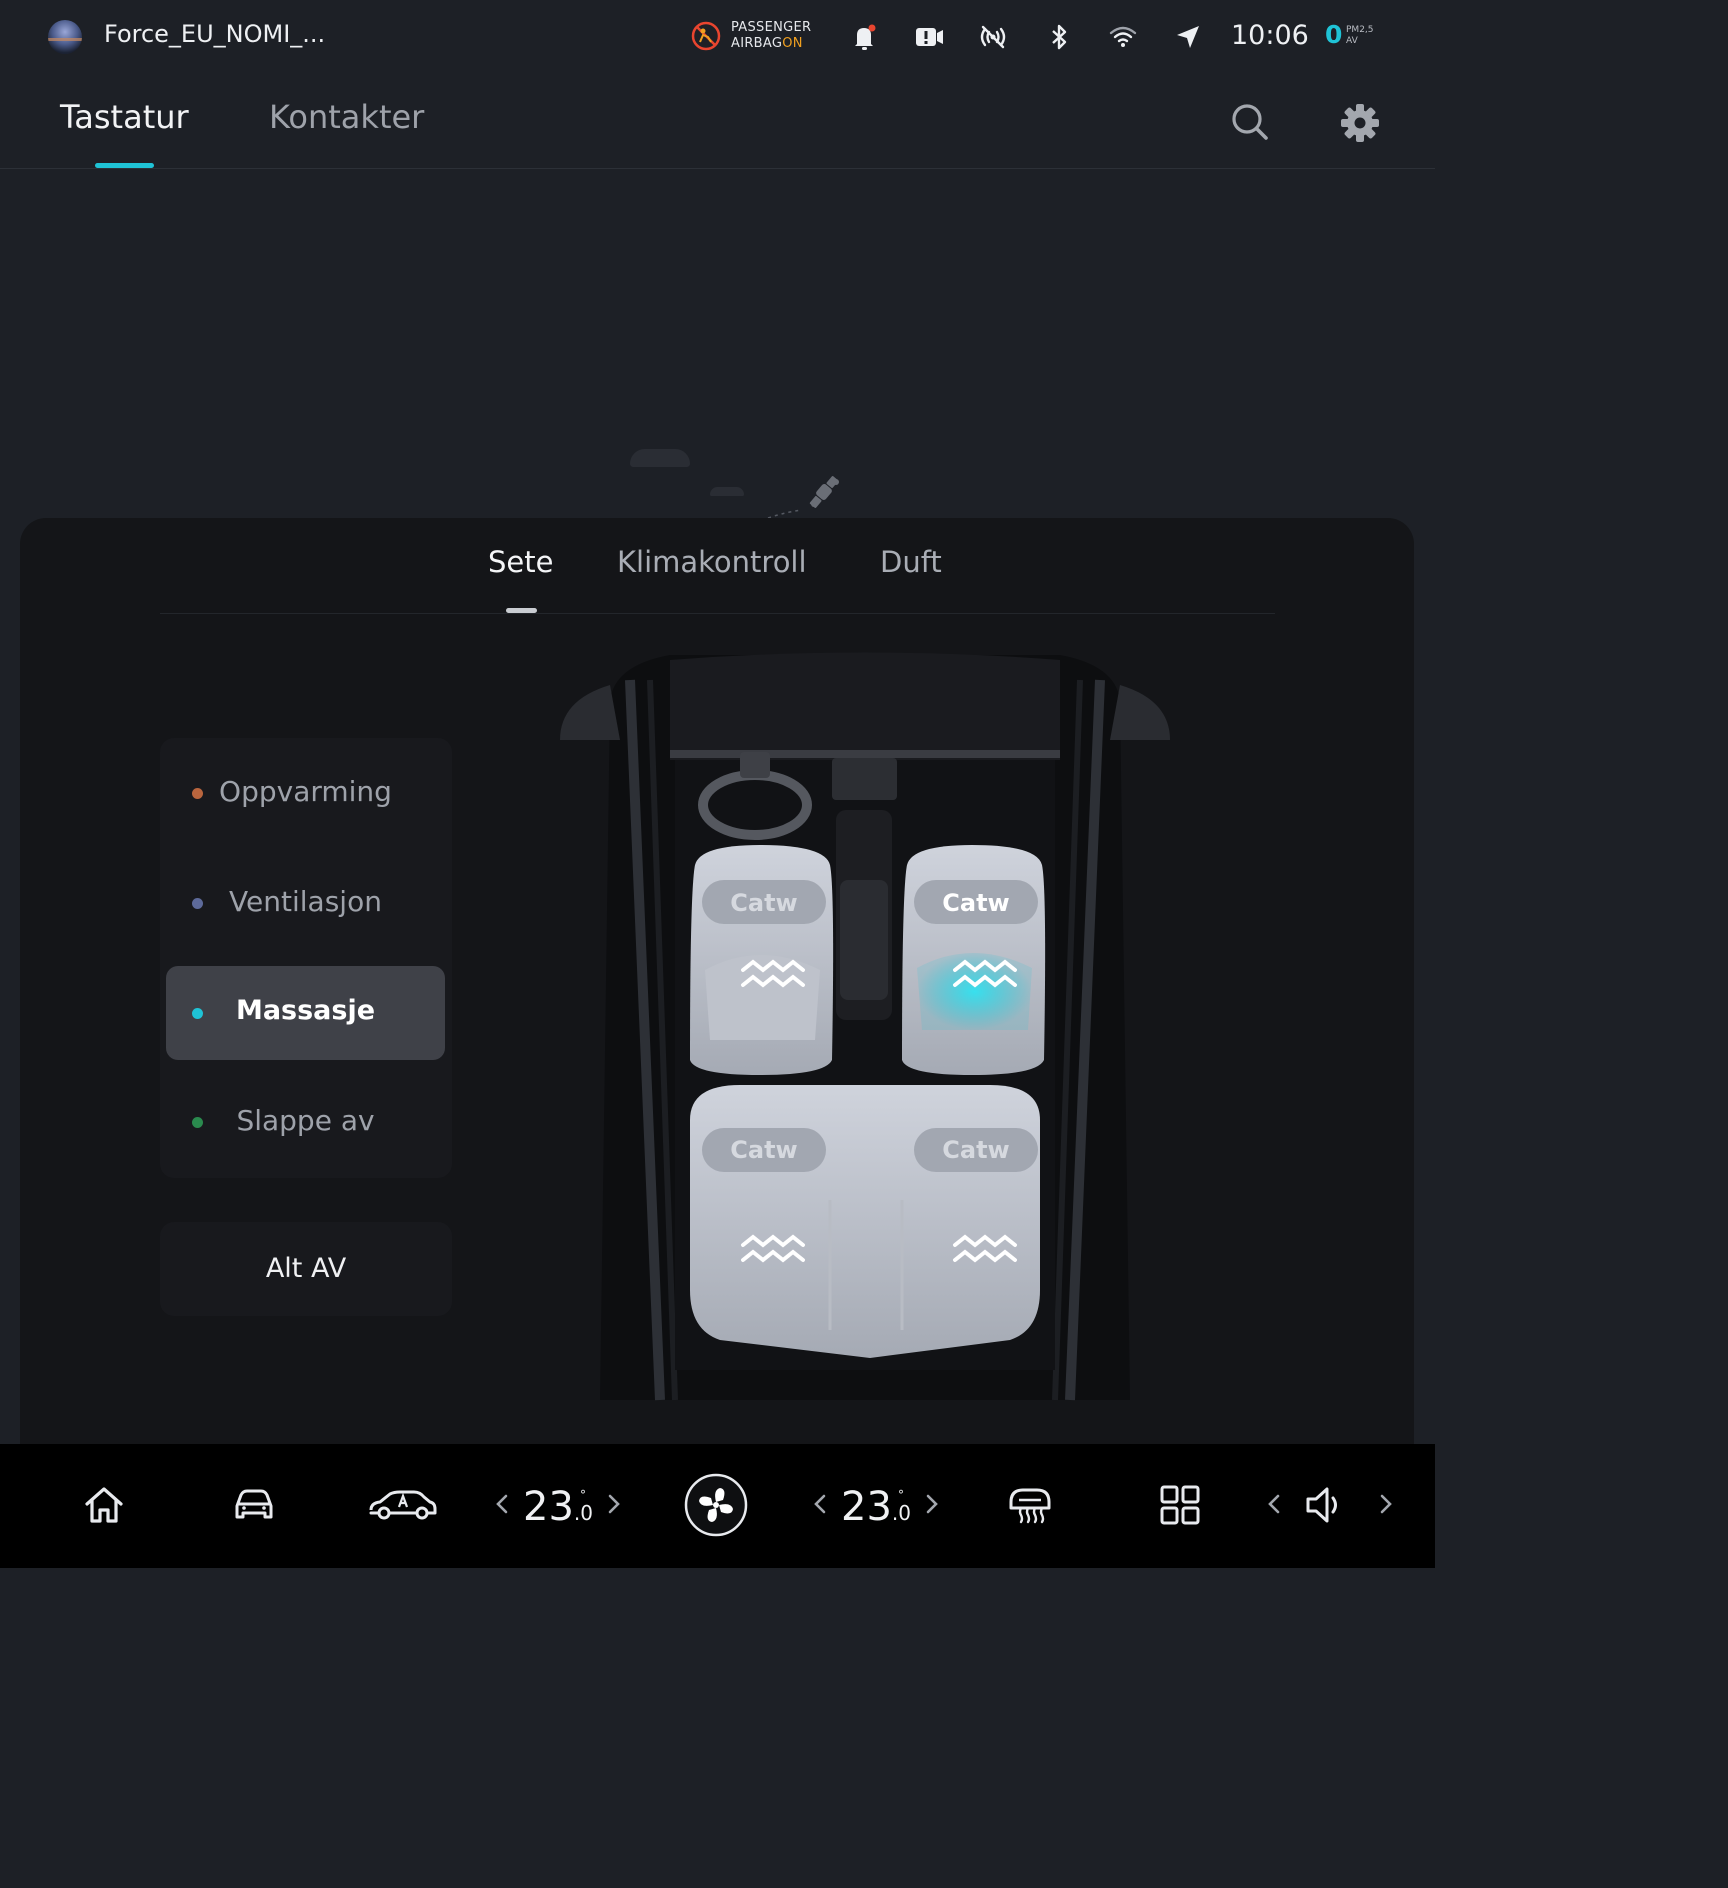 This screenshot has width=1728, height=1888. Describe the element at coordinates (716, 1505) in the screenshot. I see `fan-icon` at that location.